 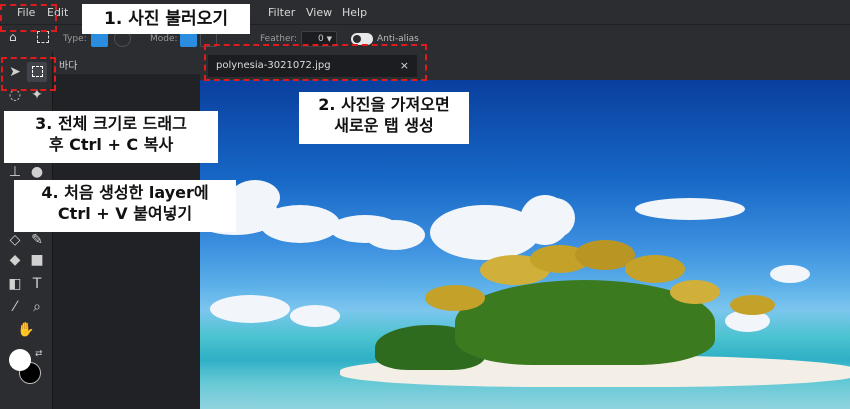 What do you see at coordinates (166, 19) in the screenshot?
I see `callout-step1: 1. 사진 불러오기` at bounding box center [166, 19].